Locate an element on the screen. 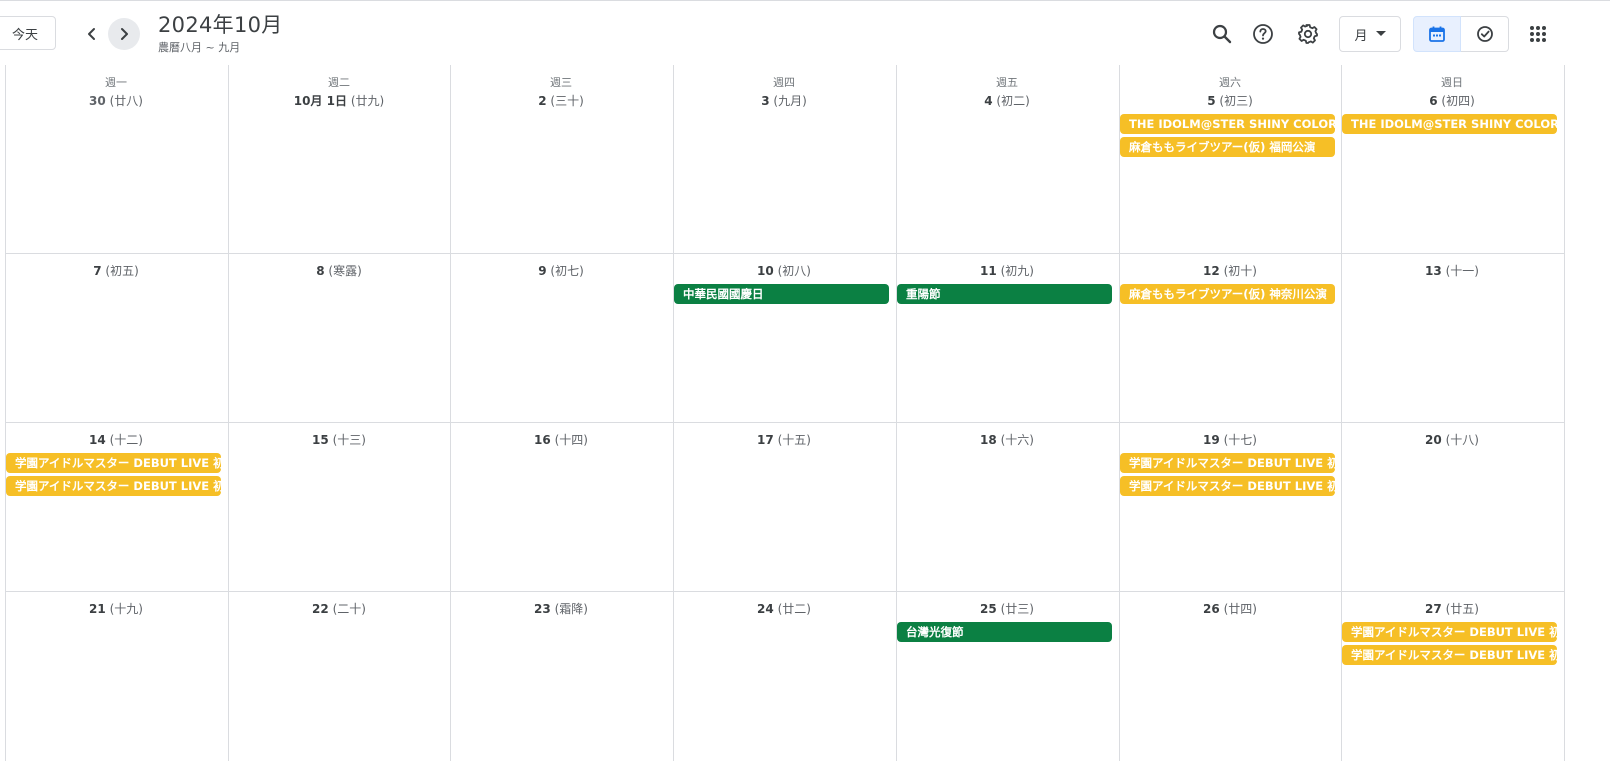  day-number: 10月 1日 (廿九) is located at coordinates (339, 100).